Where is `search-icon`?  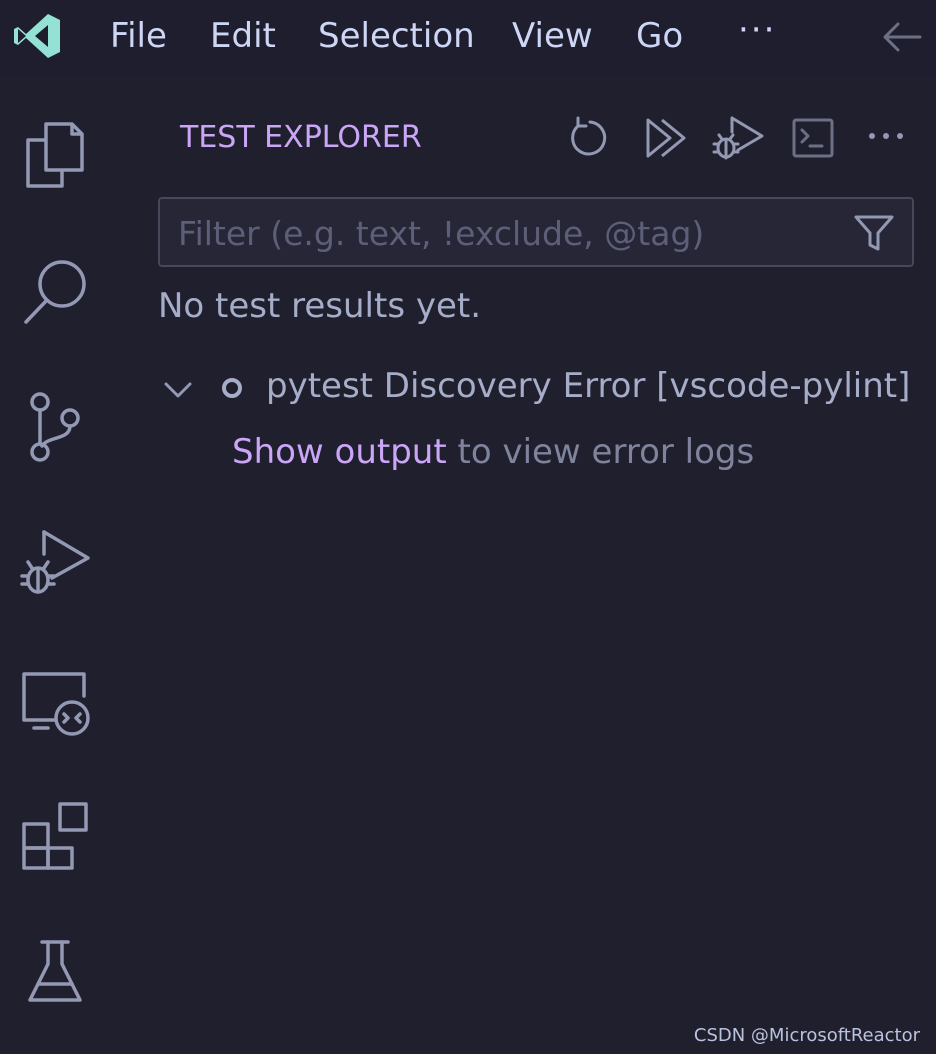 search-icon is located at coordinates (55, 291).